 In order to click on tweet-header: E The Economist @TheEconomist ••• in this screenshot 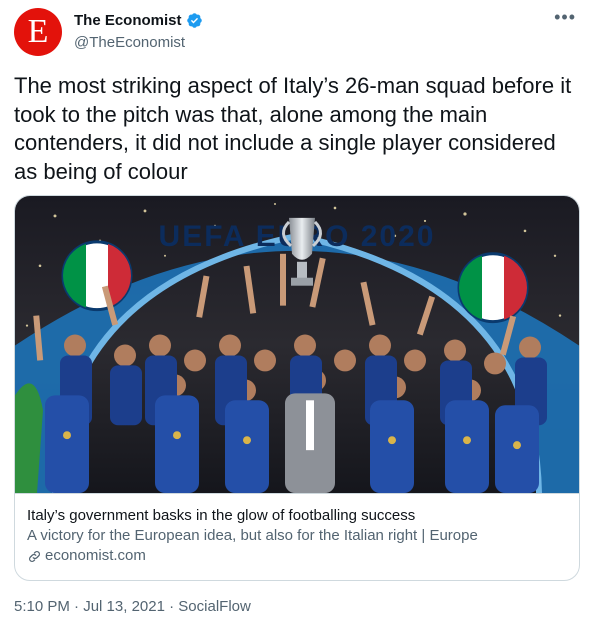, I will do `click(296, 32)`.